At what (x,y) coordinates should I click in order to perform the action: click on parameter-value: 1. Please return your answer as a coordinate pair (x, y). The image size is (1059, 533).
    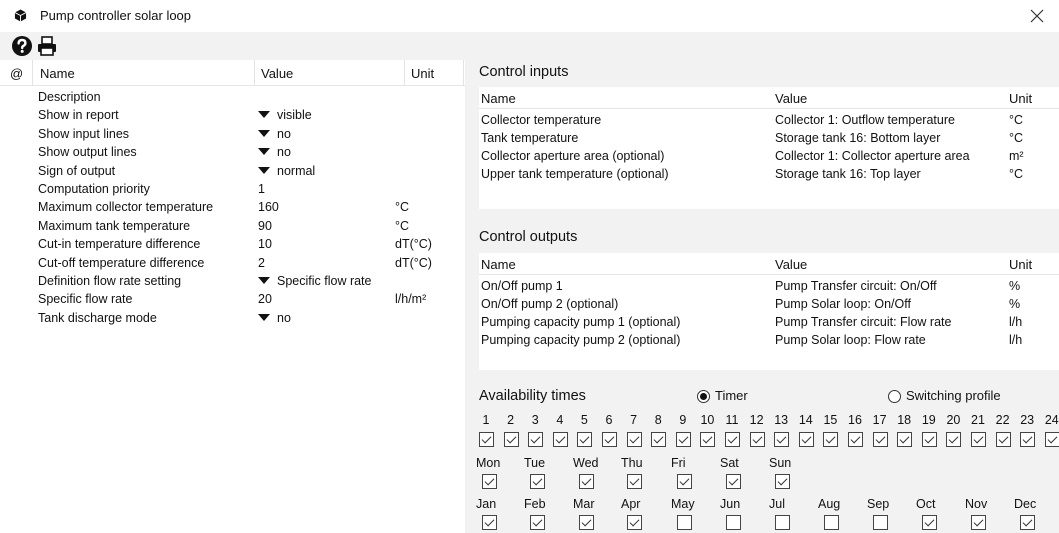
    Looking at the image, I should click on (261, 189).